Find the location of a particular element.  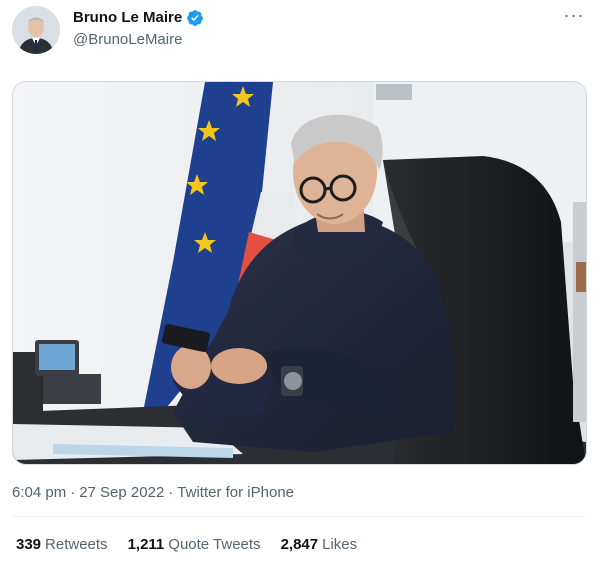

tweet-date: 27 Sep 2022 is located at coordinates (121, 492).